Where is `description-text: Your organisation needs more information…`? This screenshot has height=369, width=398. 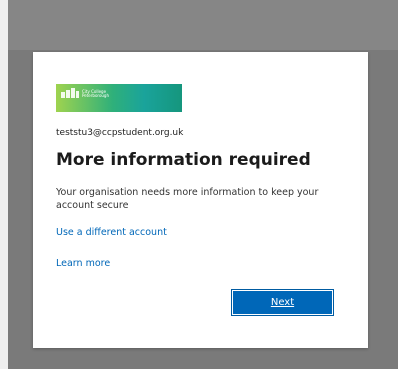
description-text: Your organisation needs more information… is located at coordinates (187, 199).